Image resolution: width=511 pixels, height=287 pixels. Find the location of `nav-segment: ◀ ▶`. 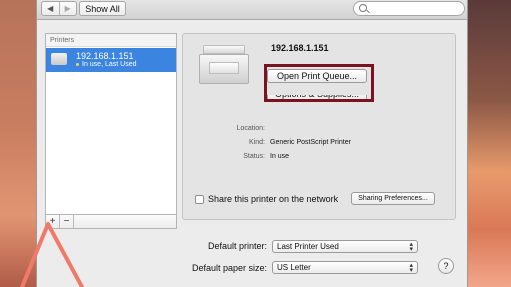

nav-segment: ◀ ▶ is located at coordinates (59, 8).